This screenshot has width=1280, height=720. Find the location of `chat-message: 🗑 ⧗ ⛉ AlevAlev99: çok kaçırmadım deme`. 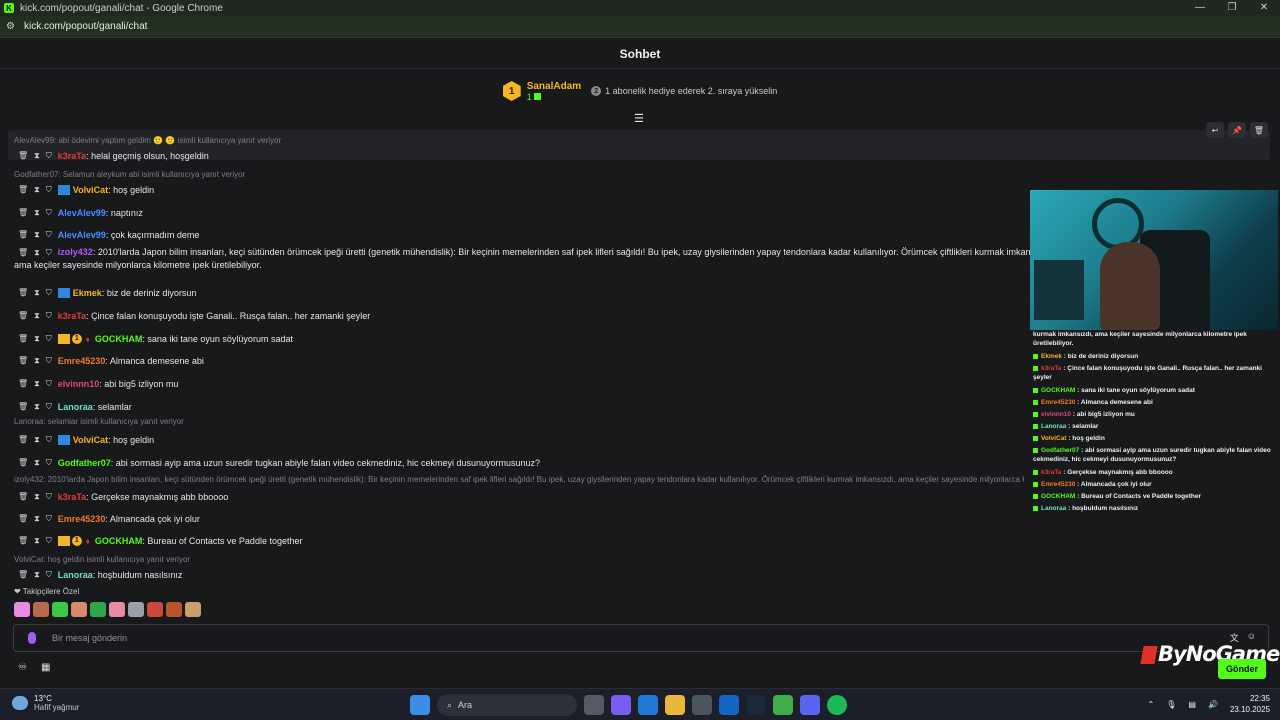

chat-message: 🗑 ⧗ ⛉ AlevAlev99: çok kaçırmadım deme is located at coordinates (106, 235).